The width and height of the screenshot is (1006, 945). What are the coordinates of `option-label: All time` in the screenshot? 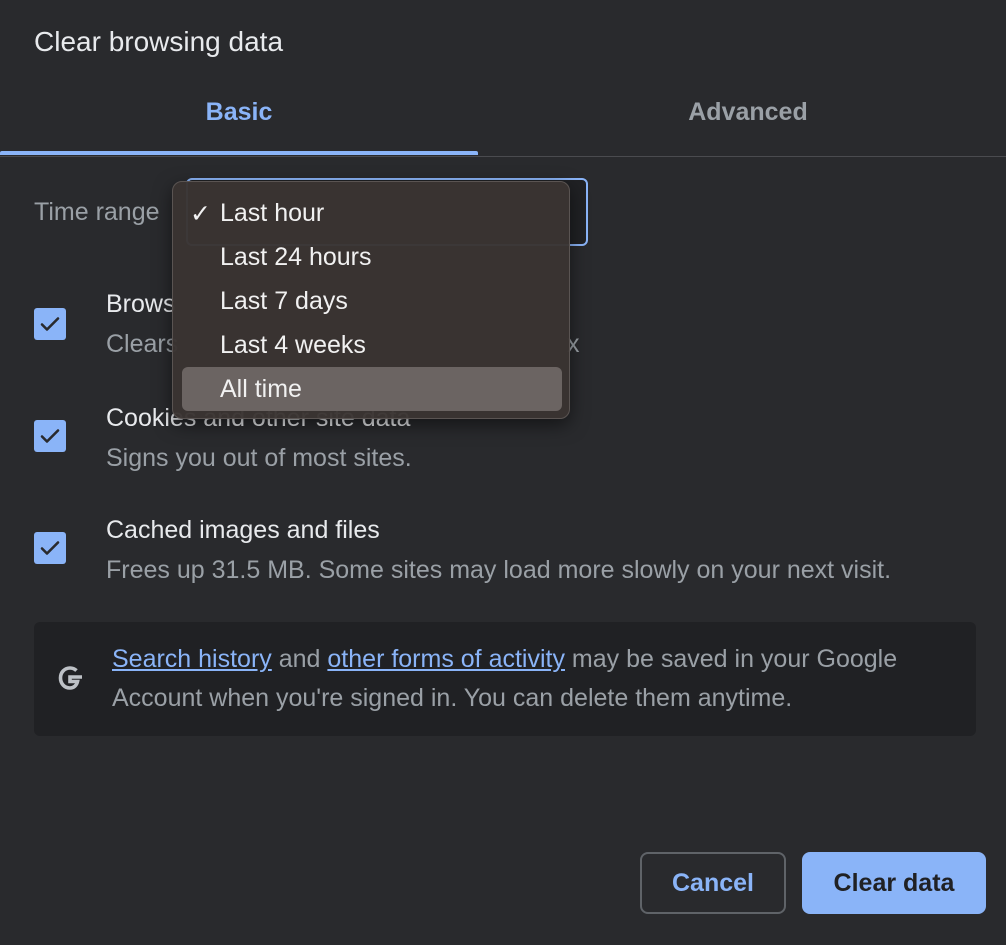 It's located at (261, 389).